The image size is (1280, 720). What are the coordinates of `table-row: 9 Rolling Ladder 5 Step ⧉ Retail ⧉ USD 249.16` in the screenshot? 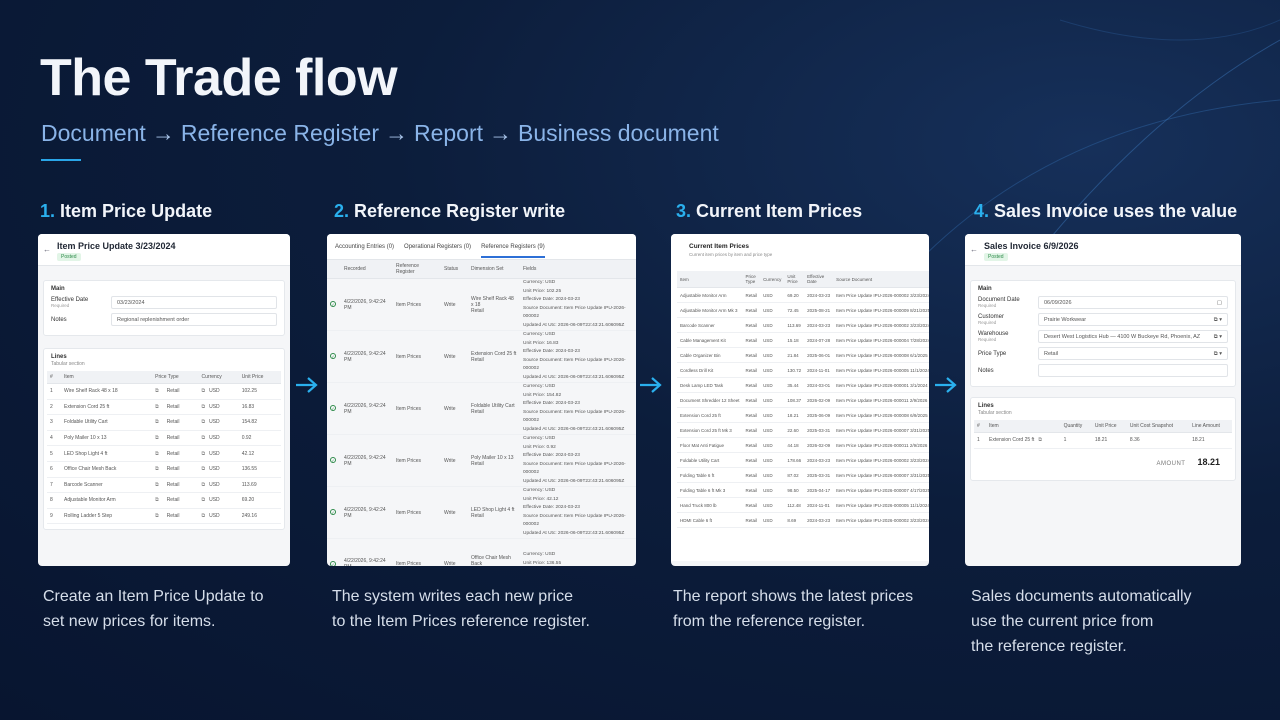 It's located at (164, 516).